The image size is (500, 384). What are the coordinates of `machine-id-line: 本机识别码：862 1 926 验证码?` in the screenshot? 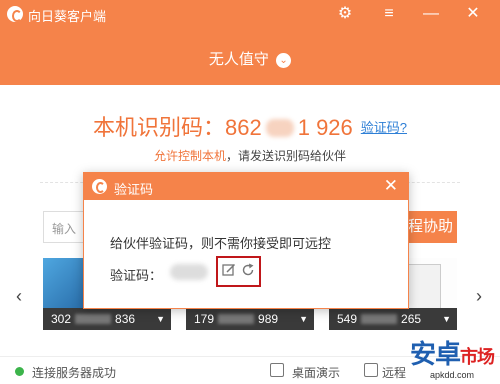 It's located at (250, 126).